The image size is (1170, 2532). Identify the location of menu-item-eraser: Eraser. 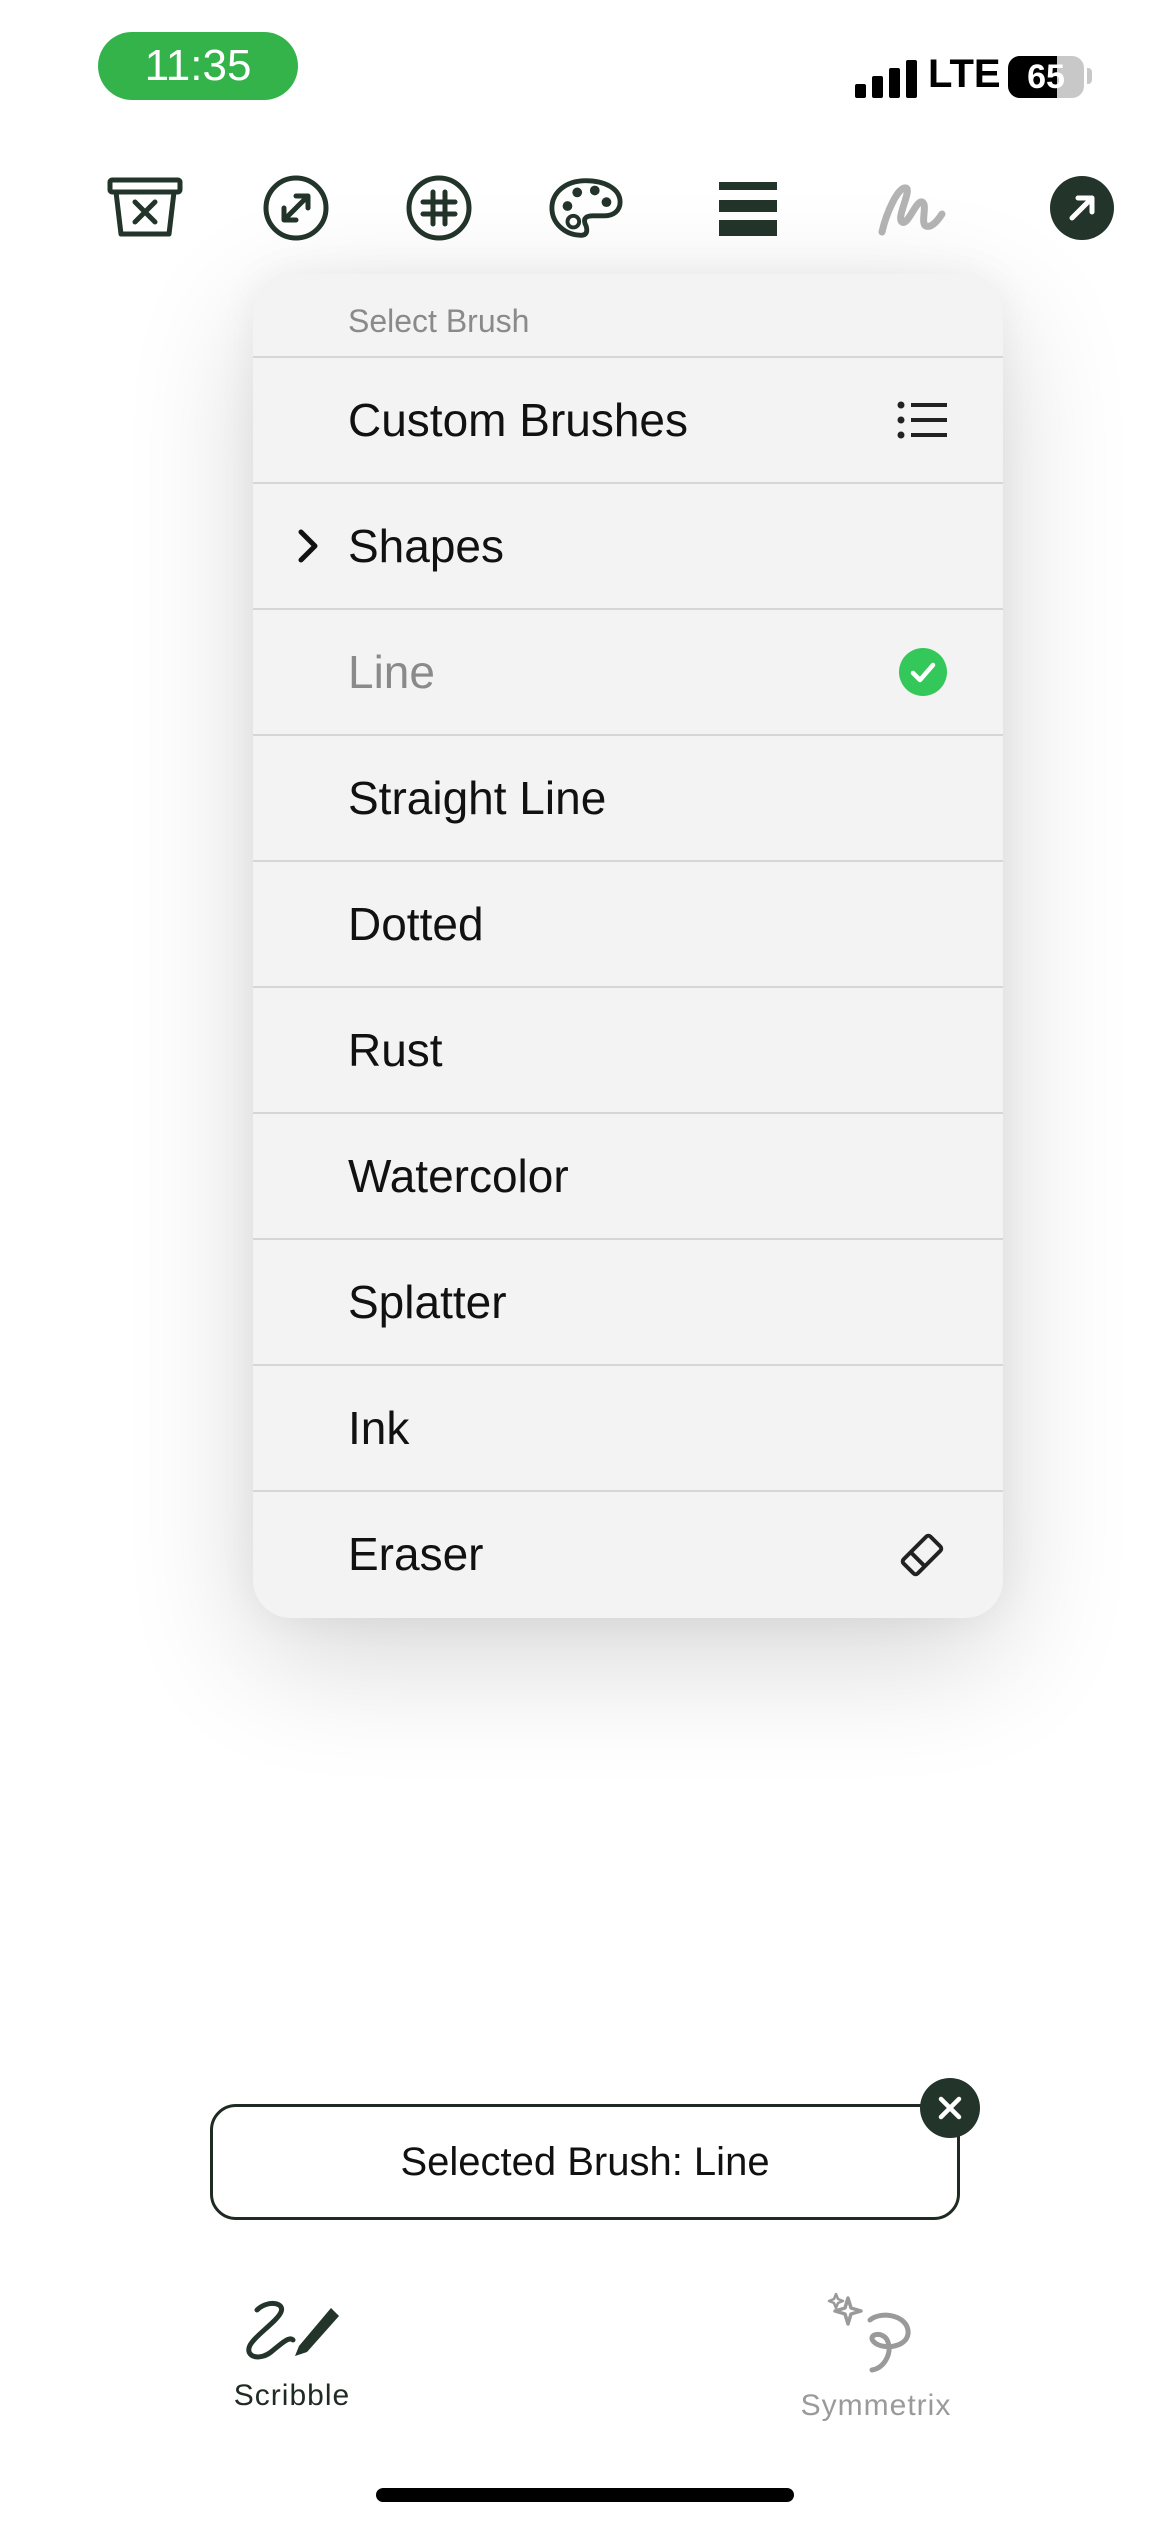
(628, 1555).